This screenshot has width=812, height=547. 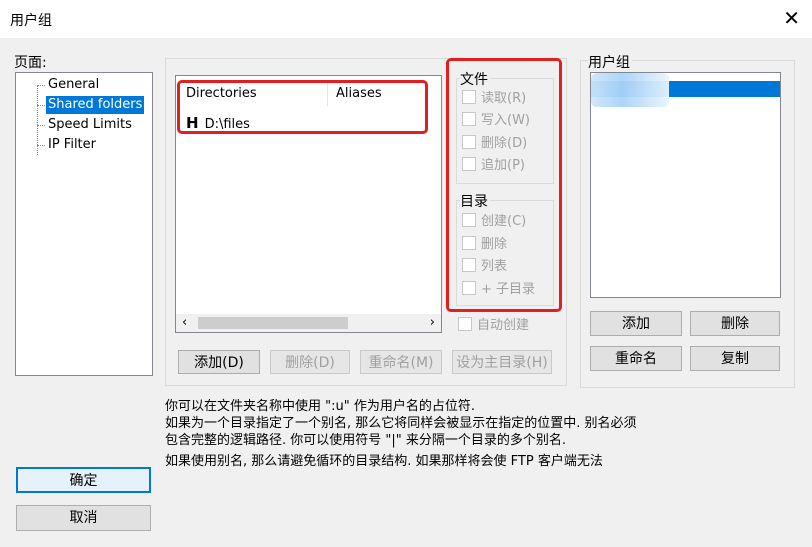 I want to click on rename-group-button: 重命名, so click(x=636, y=358).